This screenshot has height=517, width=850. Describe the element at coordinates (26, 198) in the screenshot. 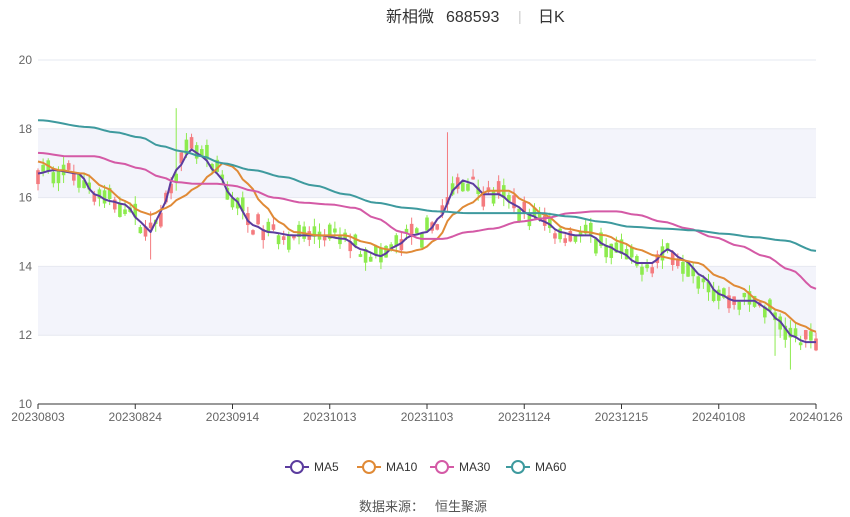

I see `y-tick-label: 16` at that location.